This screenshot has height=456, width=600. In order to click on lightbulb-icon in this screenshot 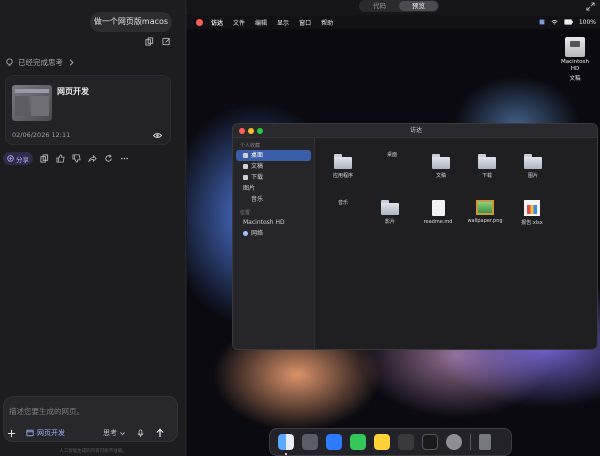, I will do `click(9, 62)`.